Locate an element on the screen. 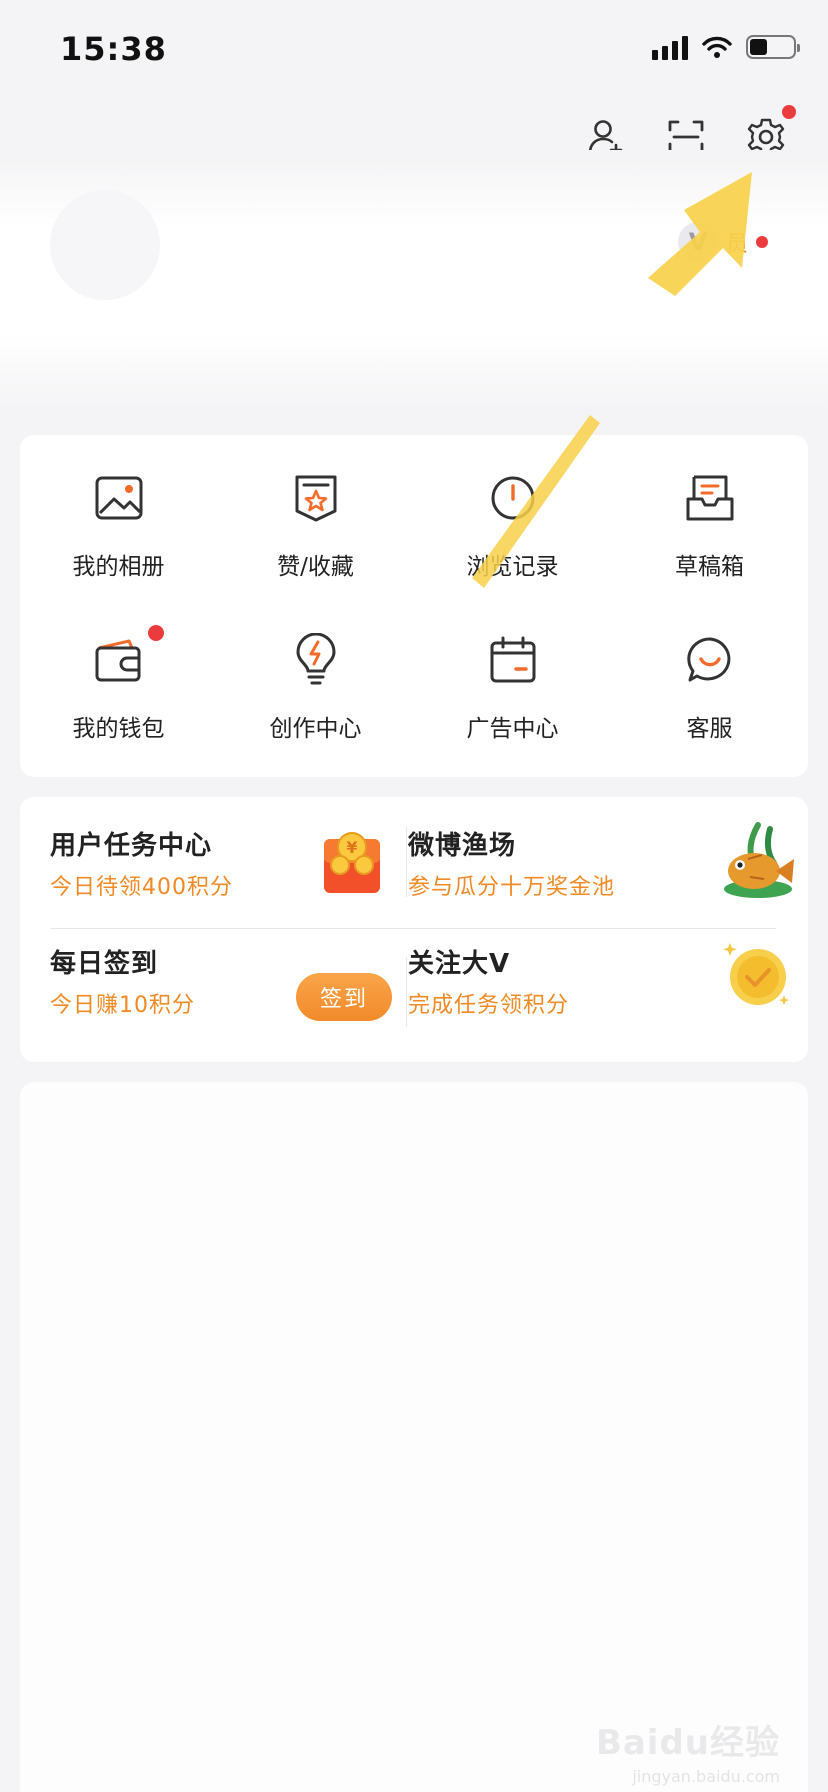  vip-icon: V is located at coordinates (697, 242).